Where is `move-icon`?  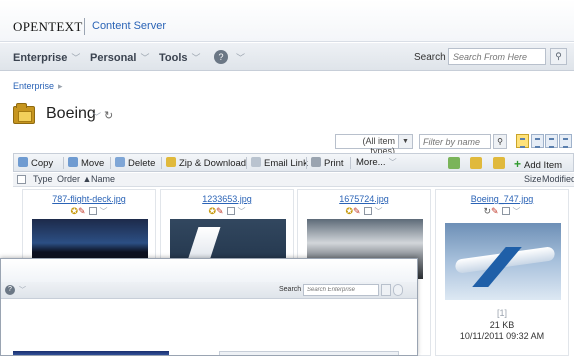 move-icon is located at coordinates (73, 162).